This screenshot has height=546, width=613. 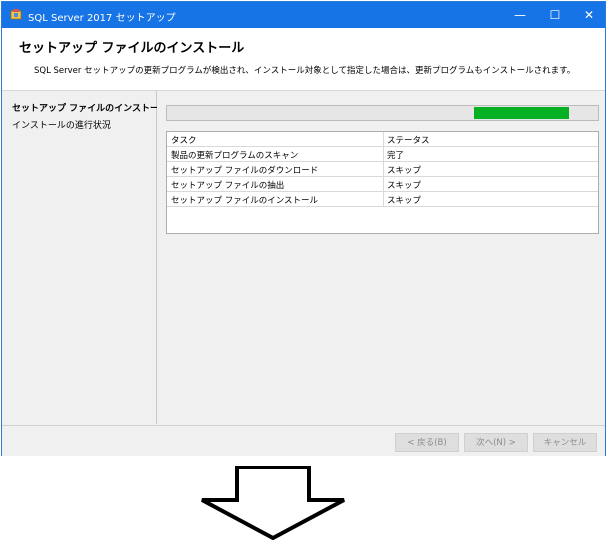 What do you see at coordinates (555, 15) in the screenshot?
I see `maximize-button: ☐` at bounding box center [555, 15].